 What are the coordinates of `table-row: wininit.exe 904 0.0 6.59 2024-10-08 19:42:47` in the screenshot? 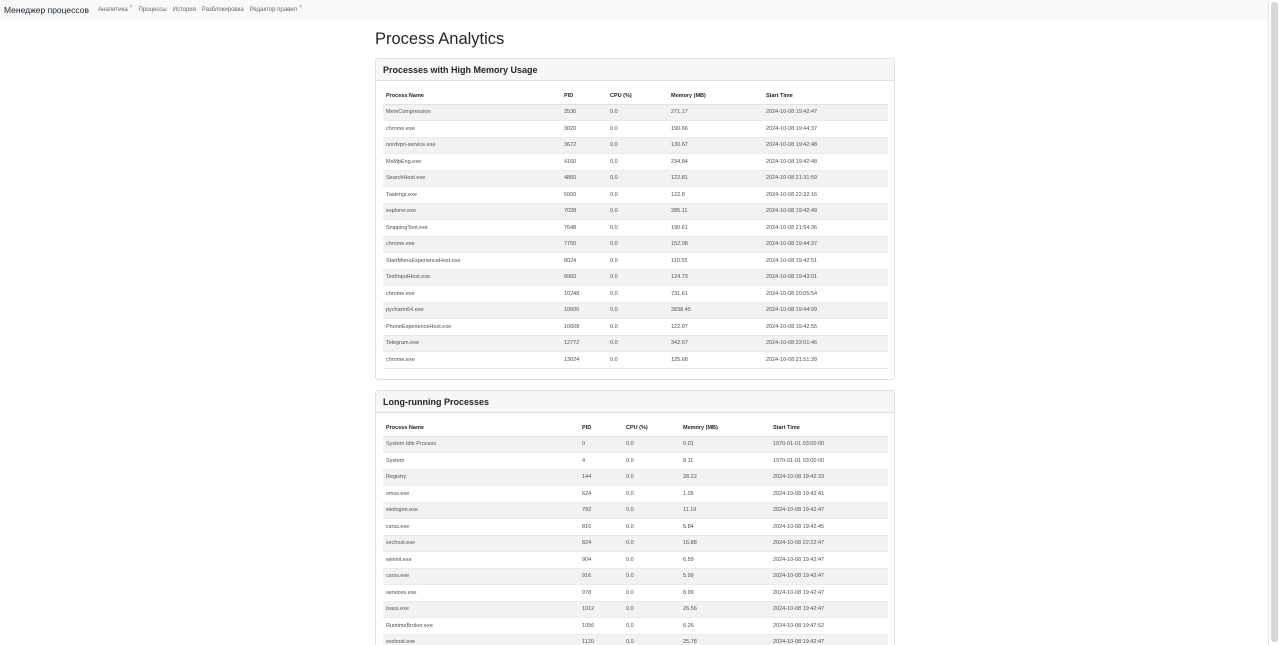 It's located at (635, 560).